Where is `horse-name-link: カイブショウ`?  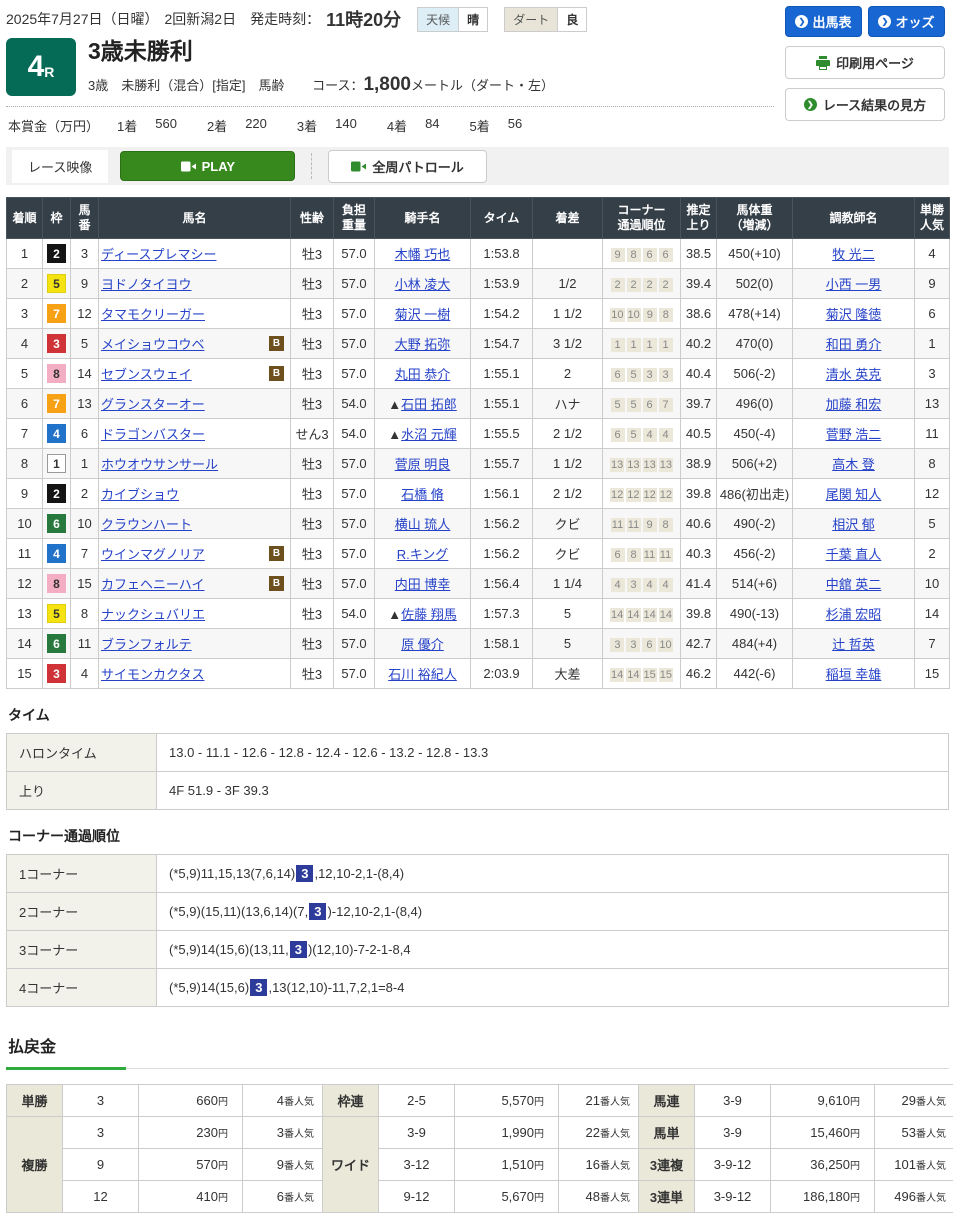 horse-name-link: カイブショウ is located at coordinates (140, 493).